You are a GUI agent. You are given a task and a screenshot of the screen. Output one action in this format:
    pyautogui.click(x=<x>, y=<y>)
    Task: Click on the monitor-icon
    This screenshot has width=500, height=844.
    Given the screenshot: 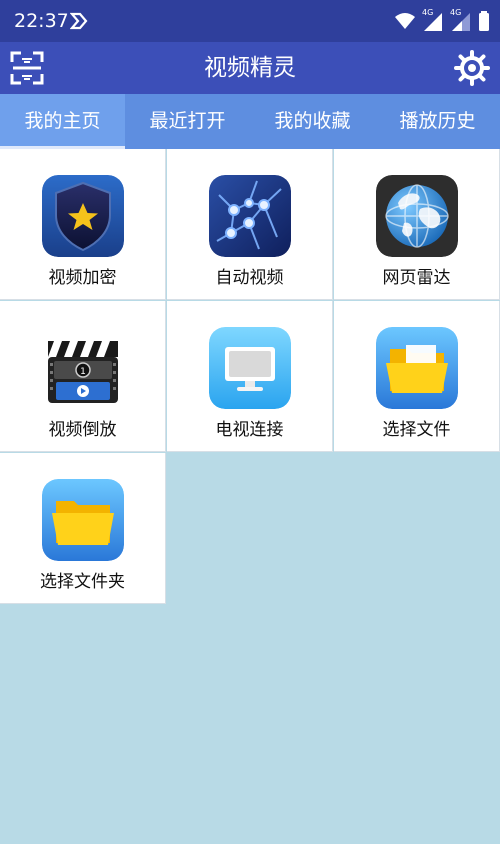 What is the action you would take?
    pyautogui.click(x=249, y=368)
    